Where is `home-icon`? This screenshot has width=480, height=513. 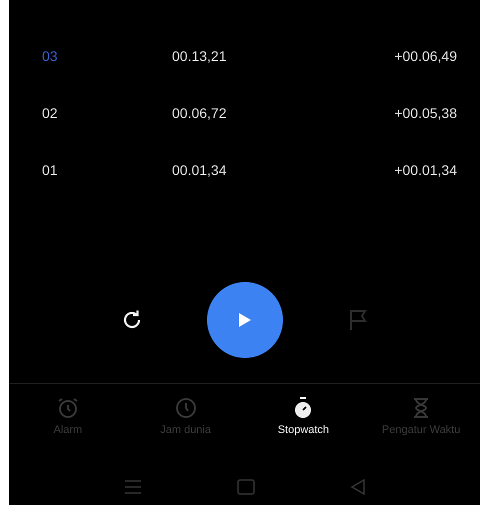
home-icon is located at coordinates (245, 486).